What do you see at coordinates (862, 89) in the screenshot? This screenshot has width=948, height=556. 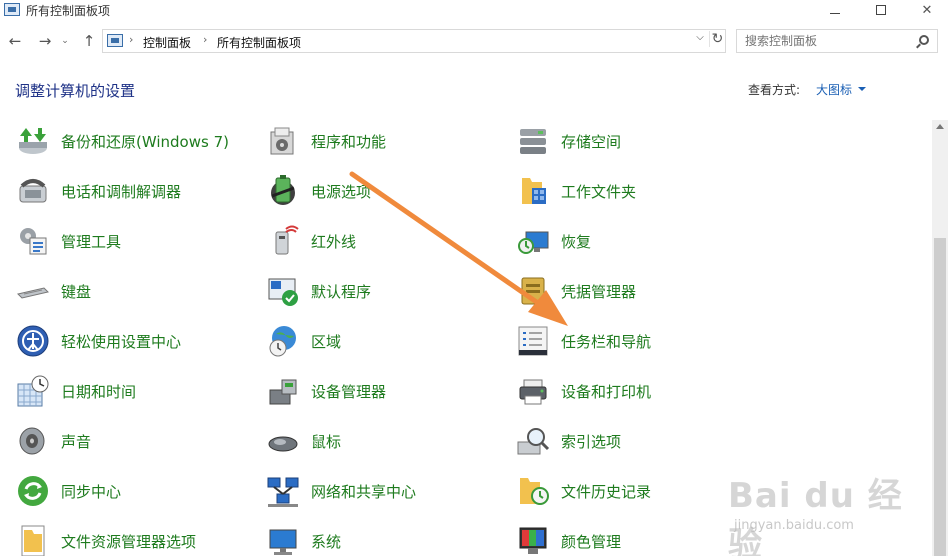 I see `caret-down-icon` at bounding box center [862, 89].